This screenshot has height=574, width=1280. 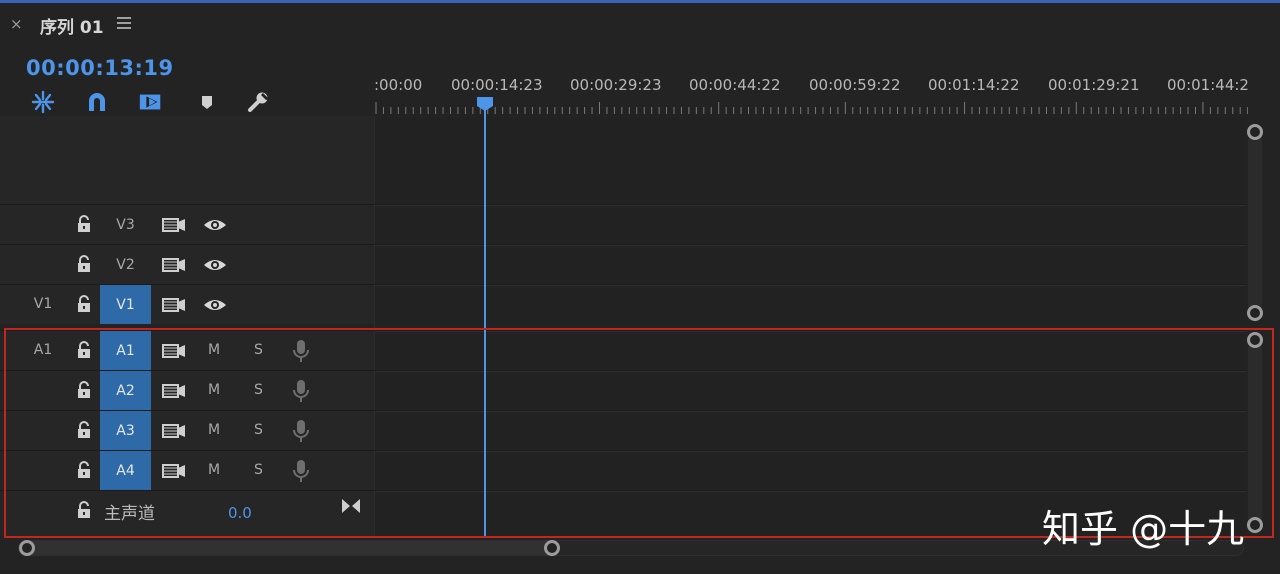 What do you see at coordinates (125, 304) in the screenshot?
I see `target-track-toggle: V1` at bounding box center [125, 304].